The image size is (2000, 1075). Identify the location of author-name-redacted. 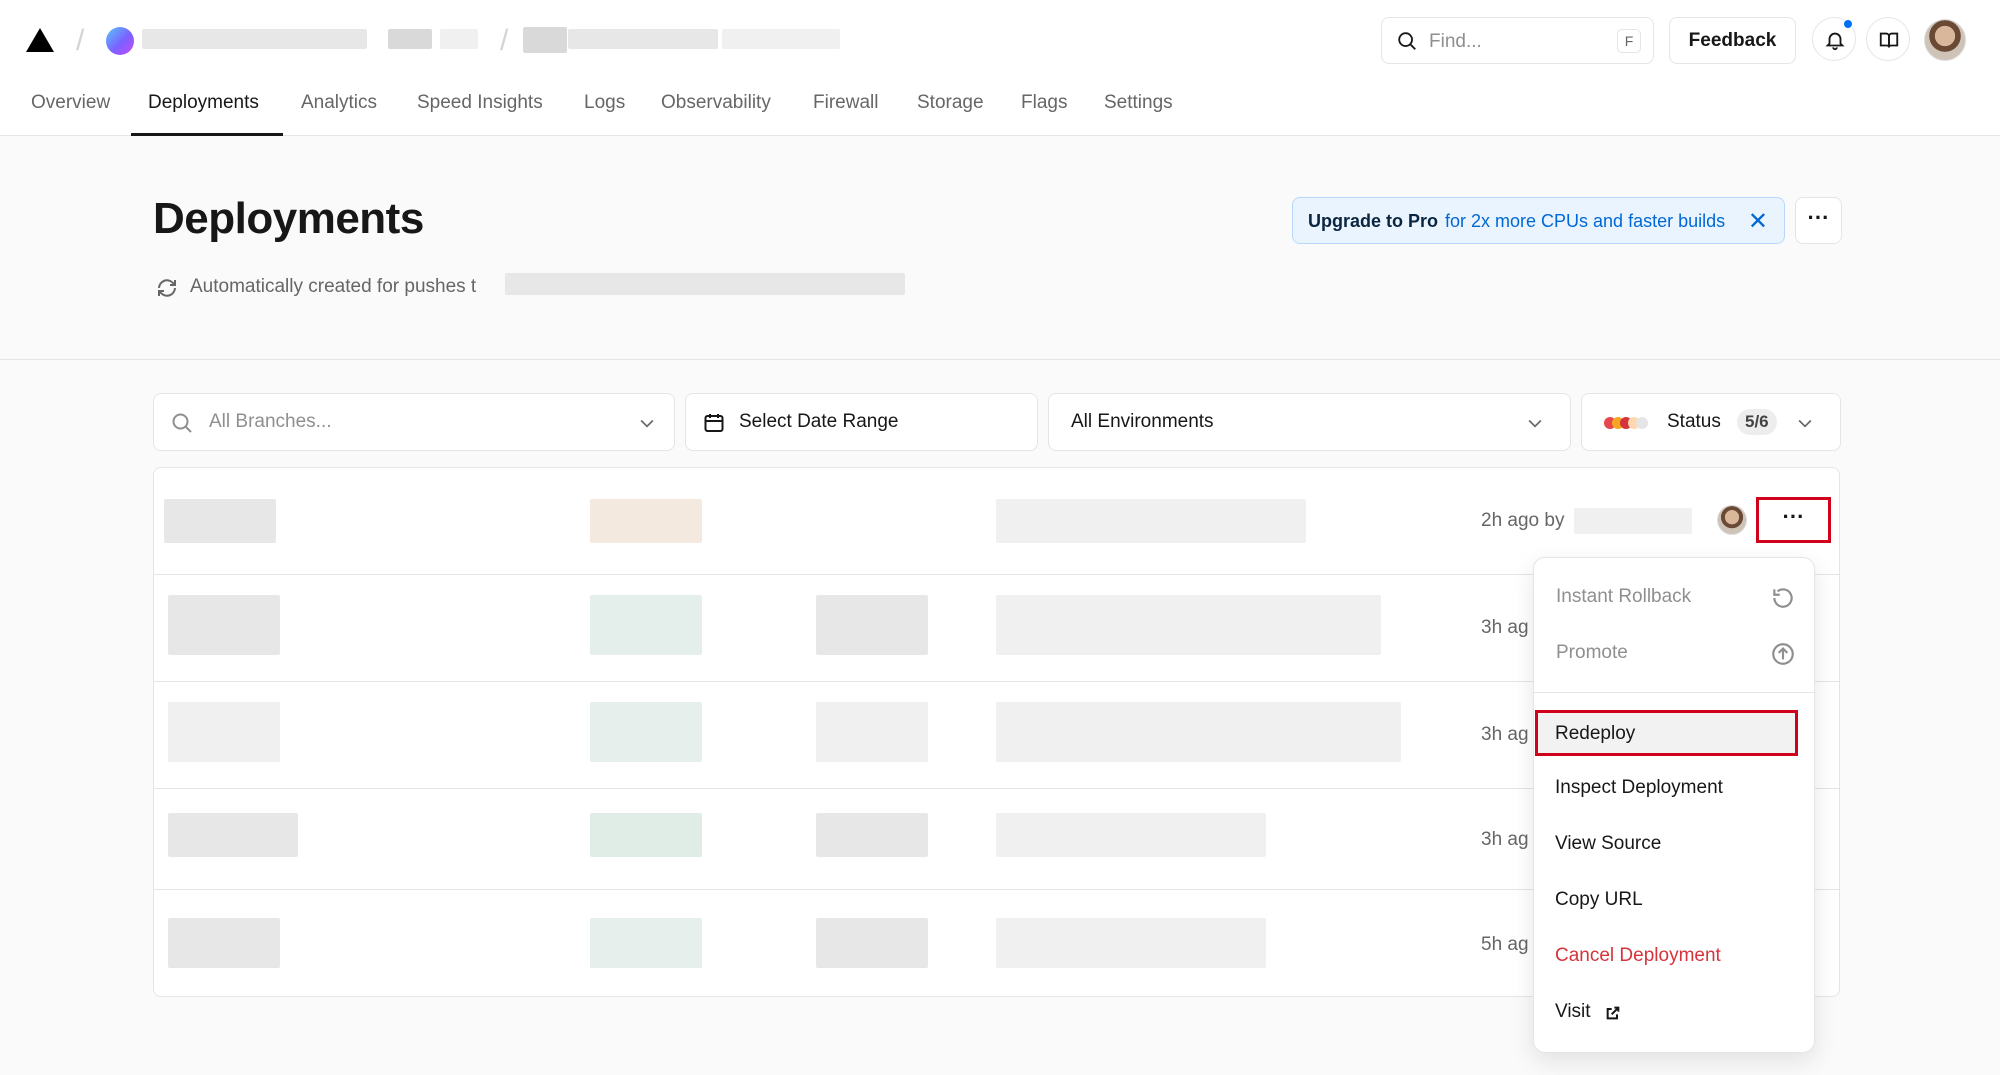
(1633, 521).